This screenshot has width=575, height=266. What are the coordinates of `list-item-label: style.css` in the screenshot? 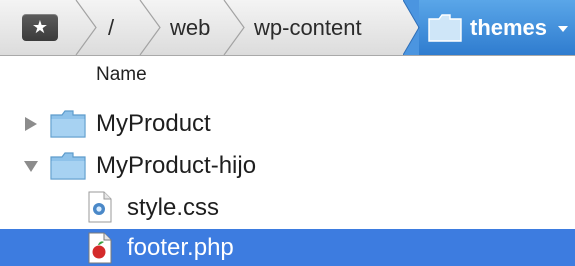 It's located at (173, 207).